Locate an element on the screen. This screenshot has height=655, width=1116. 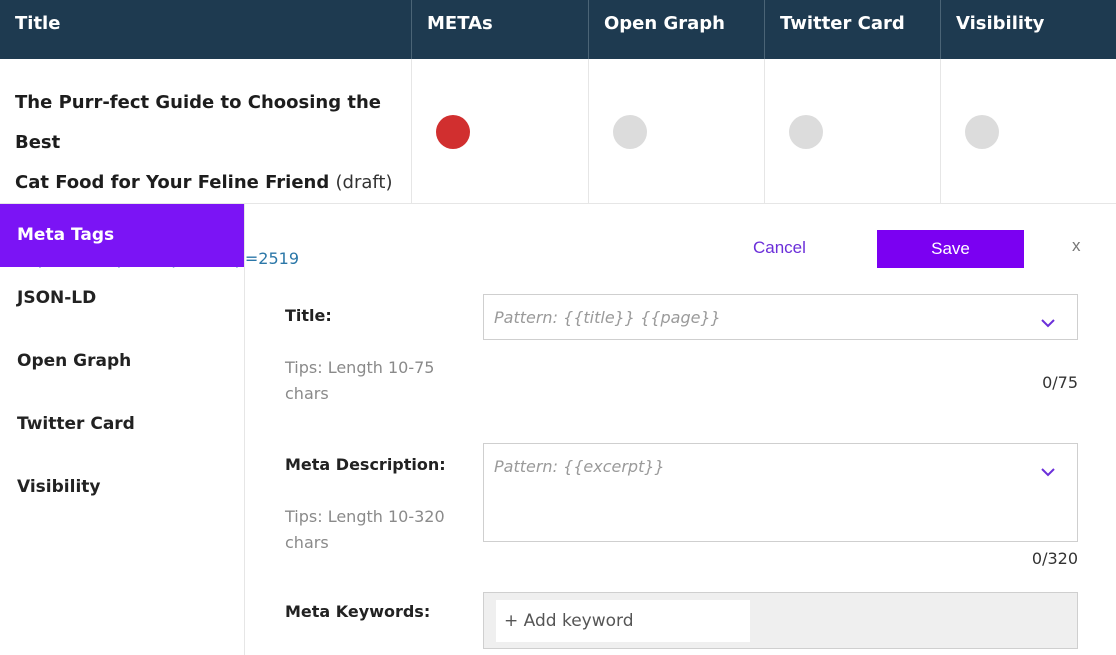
column-header-visibility: Visibility is located at coordinates (1028, 29).